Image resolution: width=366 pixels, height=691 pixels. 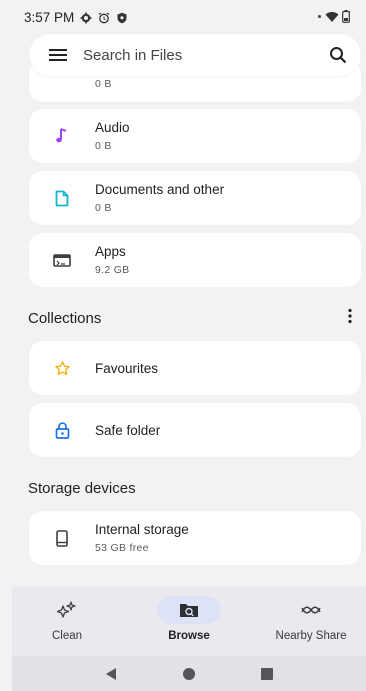 I want to click on signal-dot-icon, so click(x=319, y=16).